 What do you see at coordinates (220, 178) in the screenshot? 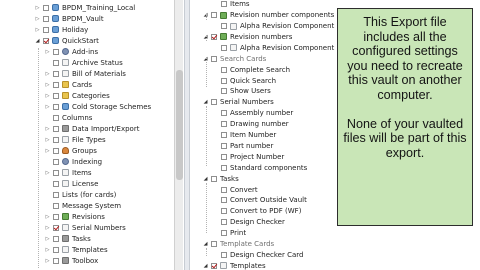
I see `tree-item-tasks: ◢ Tasks` at bounding box center [220, 178].